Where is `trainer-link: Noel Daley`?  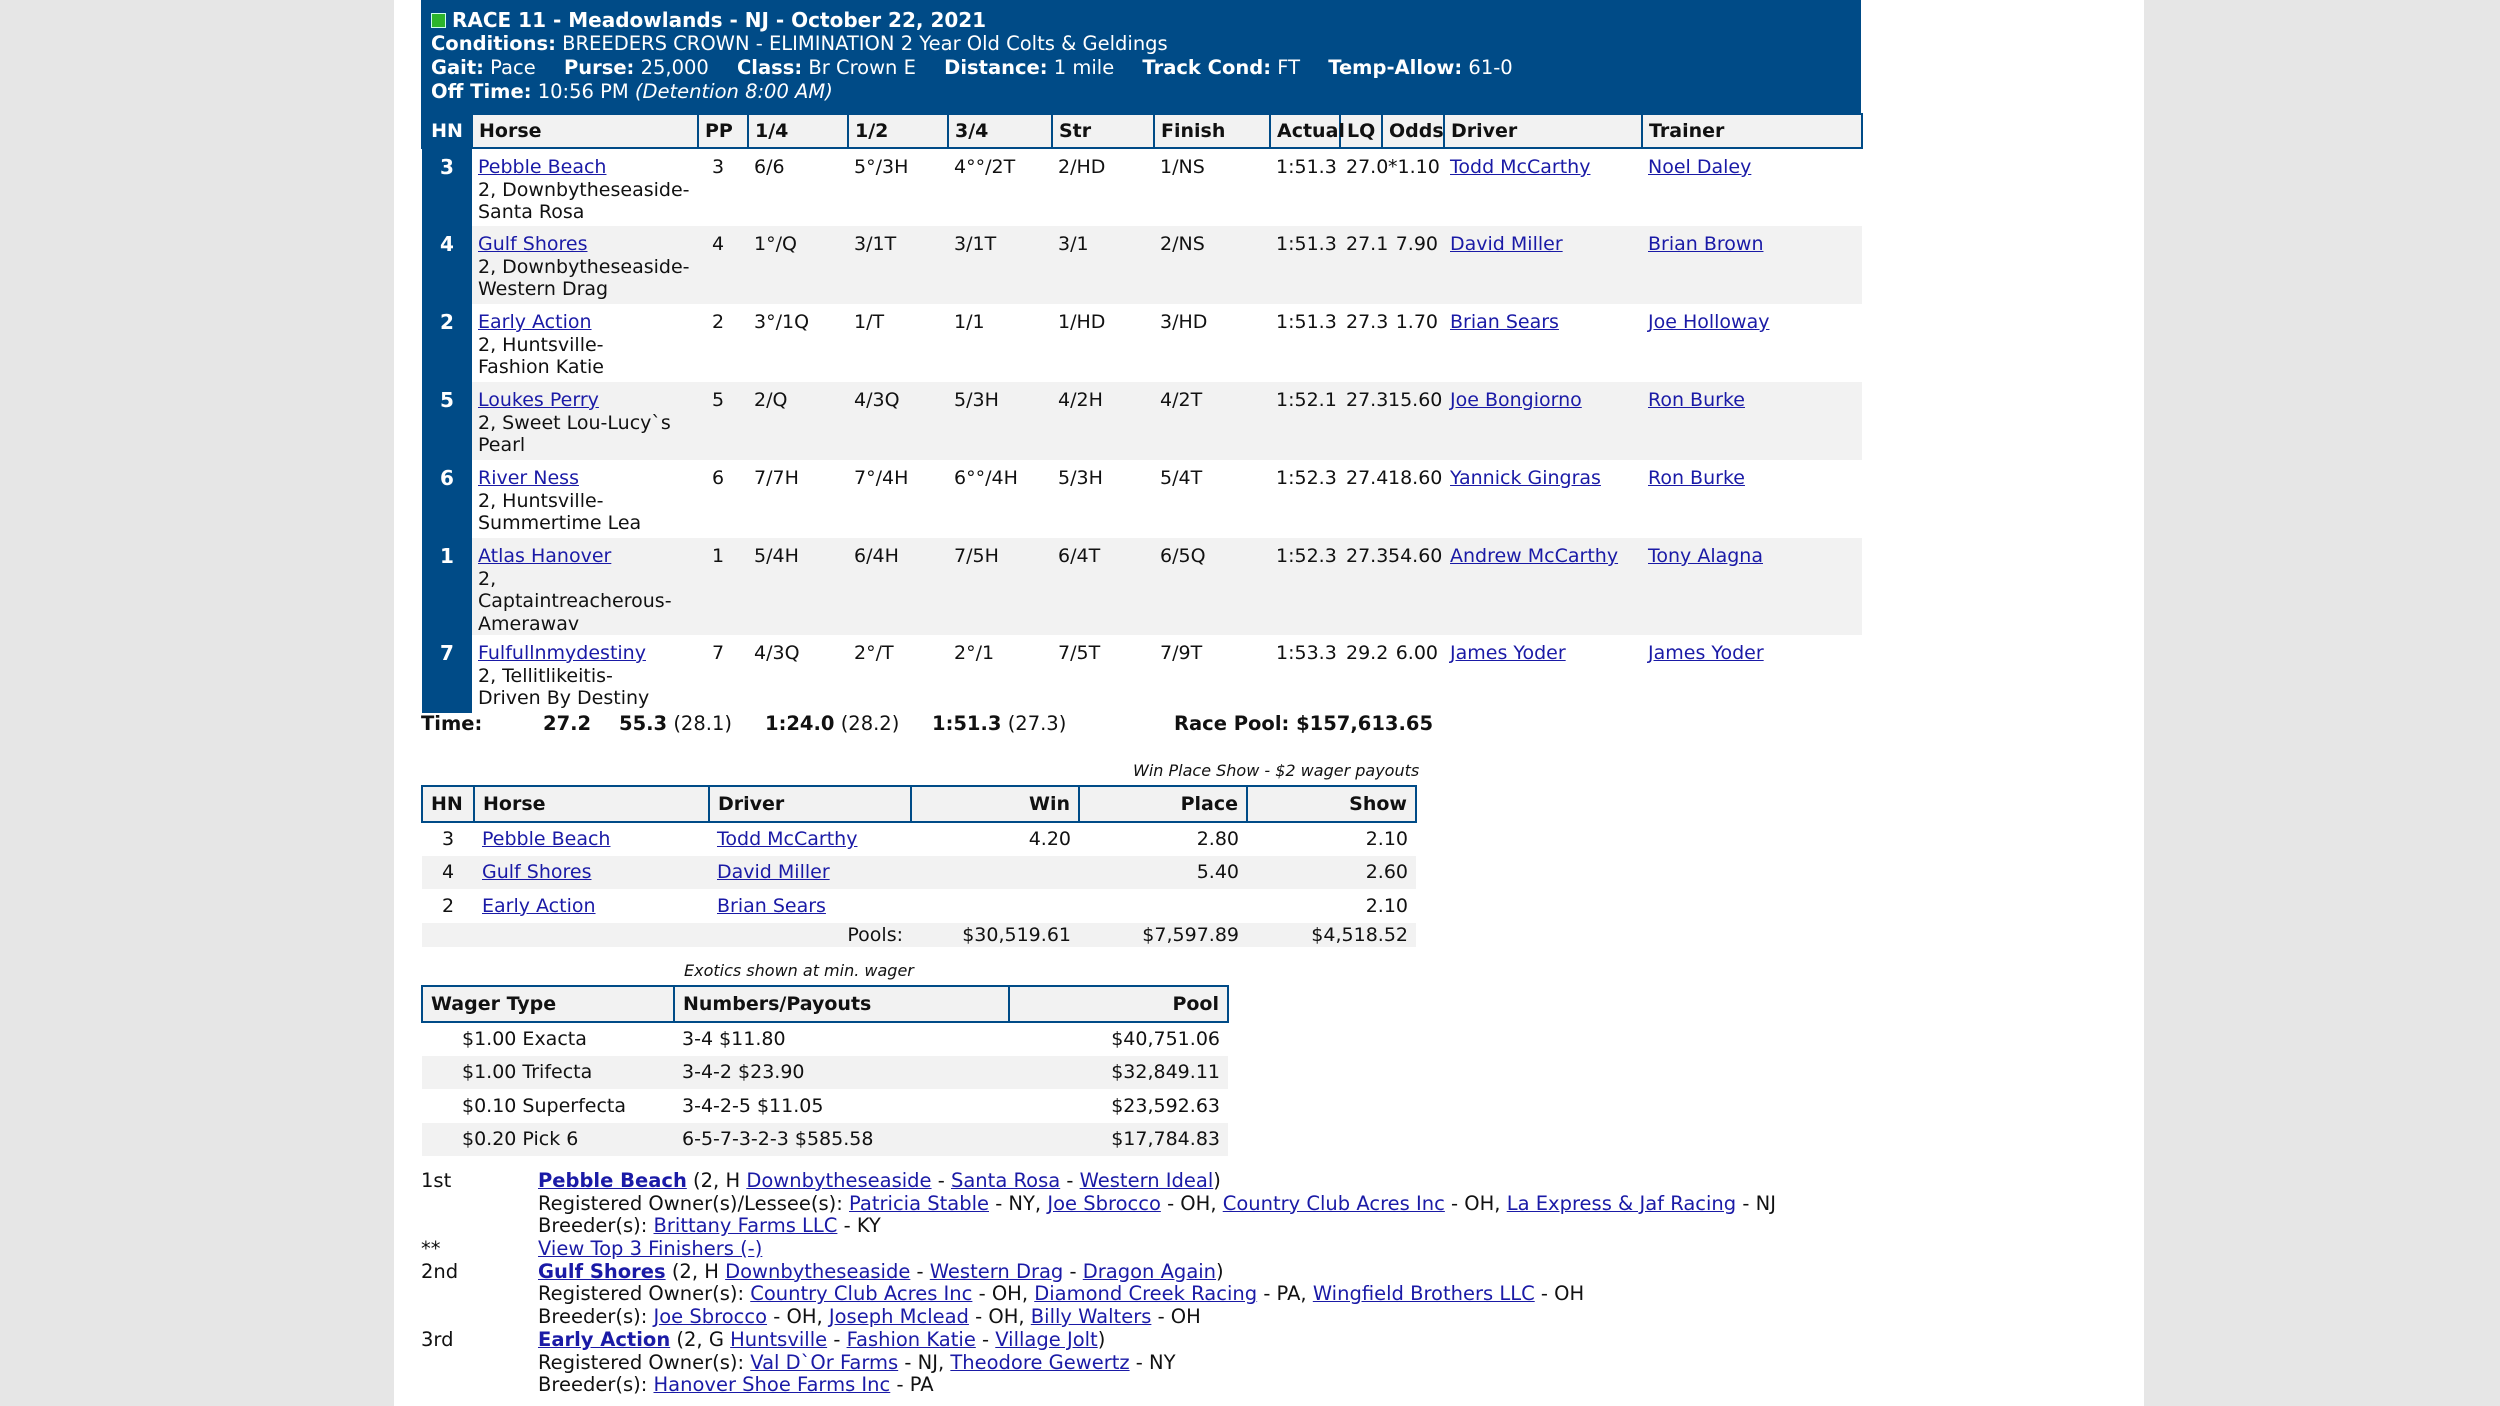 trainer-link: Noel Daley is located at coordinates (1699, 167).